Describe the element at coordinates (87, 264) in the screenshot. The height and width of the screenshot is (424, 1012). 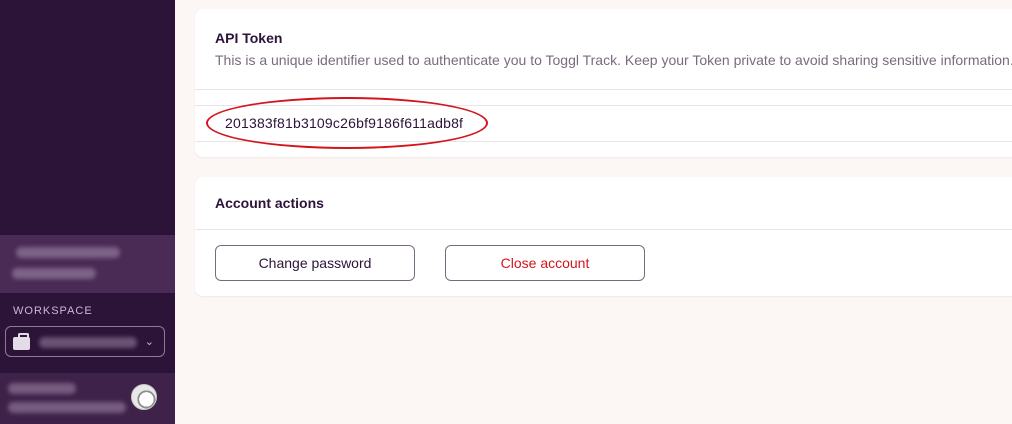
I see `trial-info-box` at that location.